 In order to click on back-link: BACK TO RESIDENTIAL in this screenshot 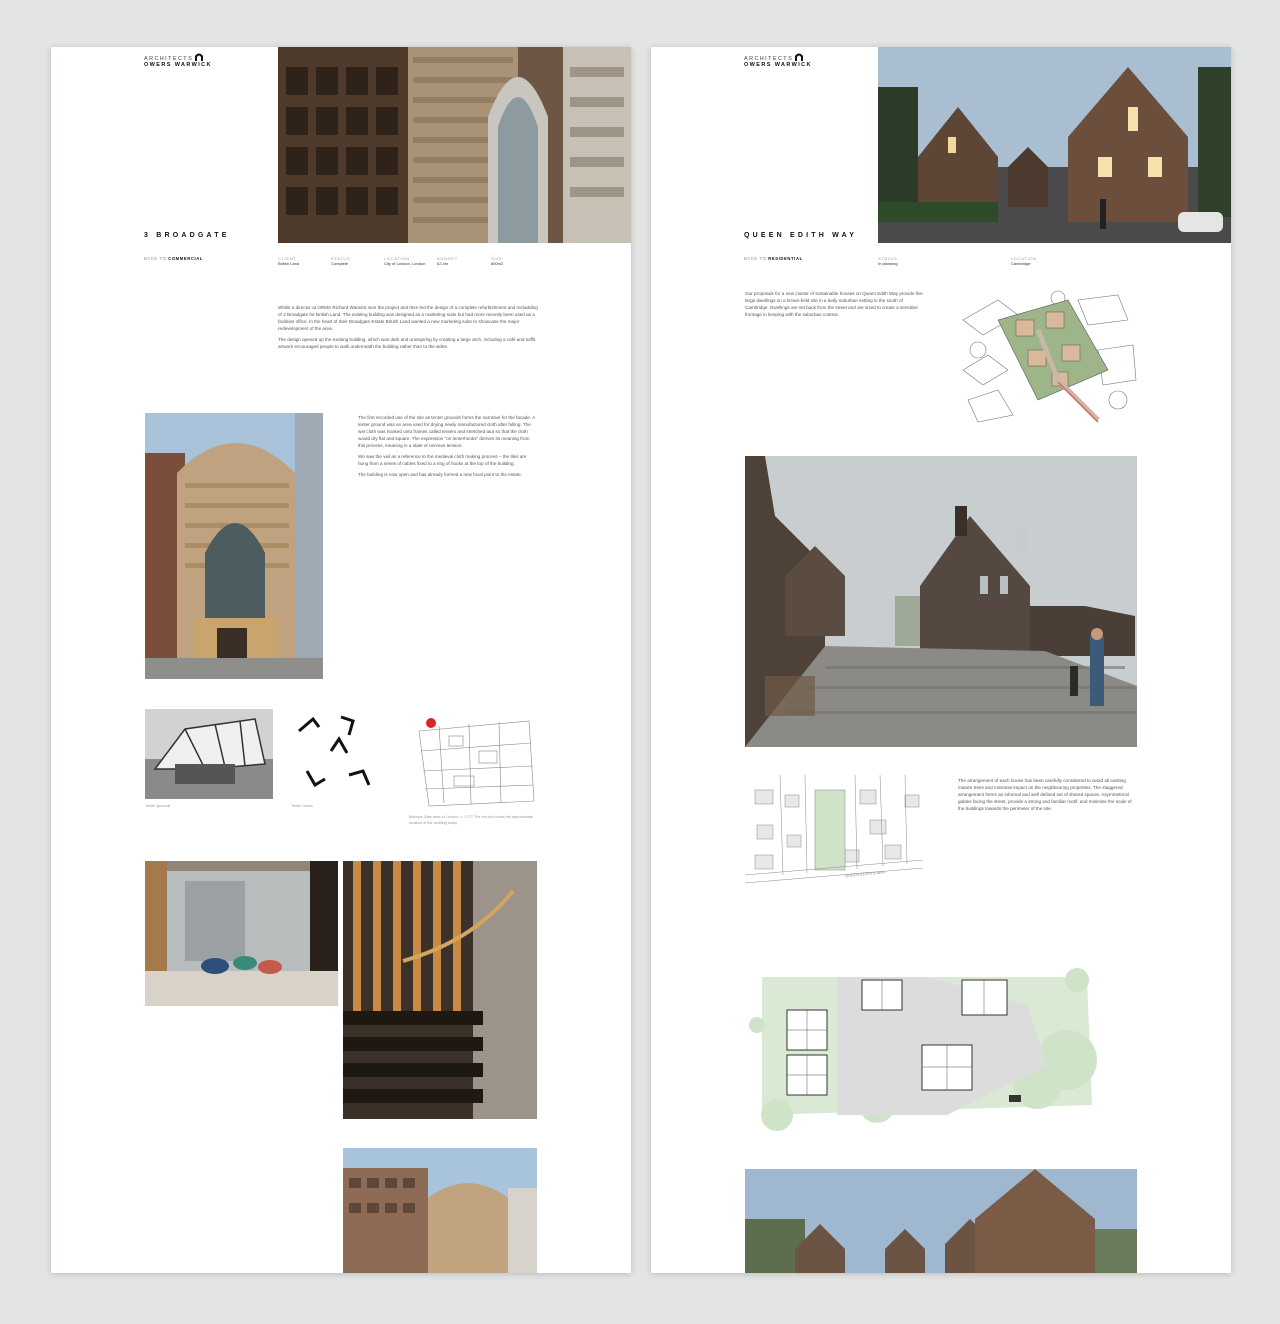, I will do `click(773, 258)`.